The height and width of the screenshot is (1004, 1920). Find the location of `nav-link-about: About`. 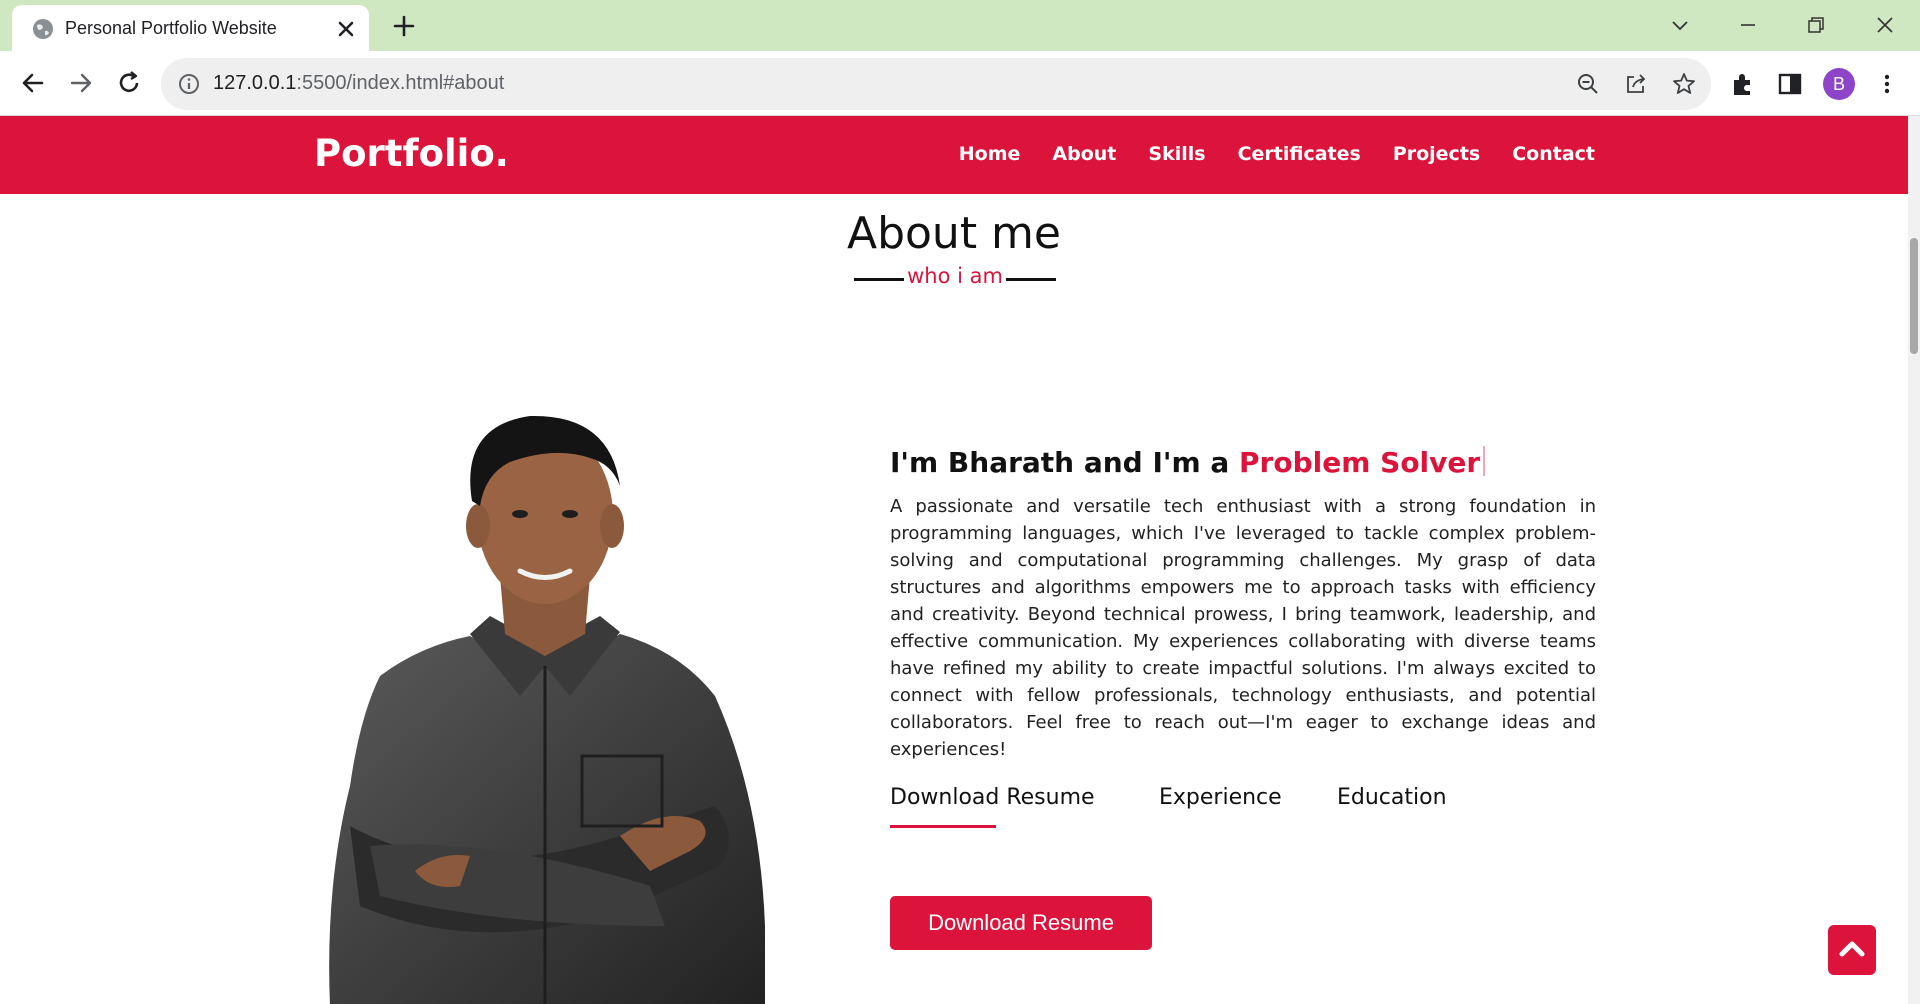

nav-link-about: About is located at coordinates (1084, 154).